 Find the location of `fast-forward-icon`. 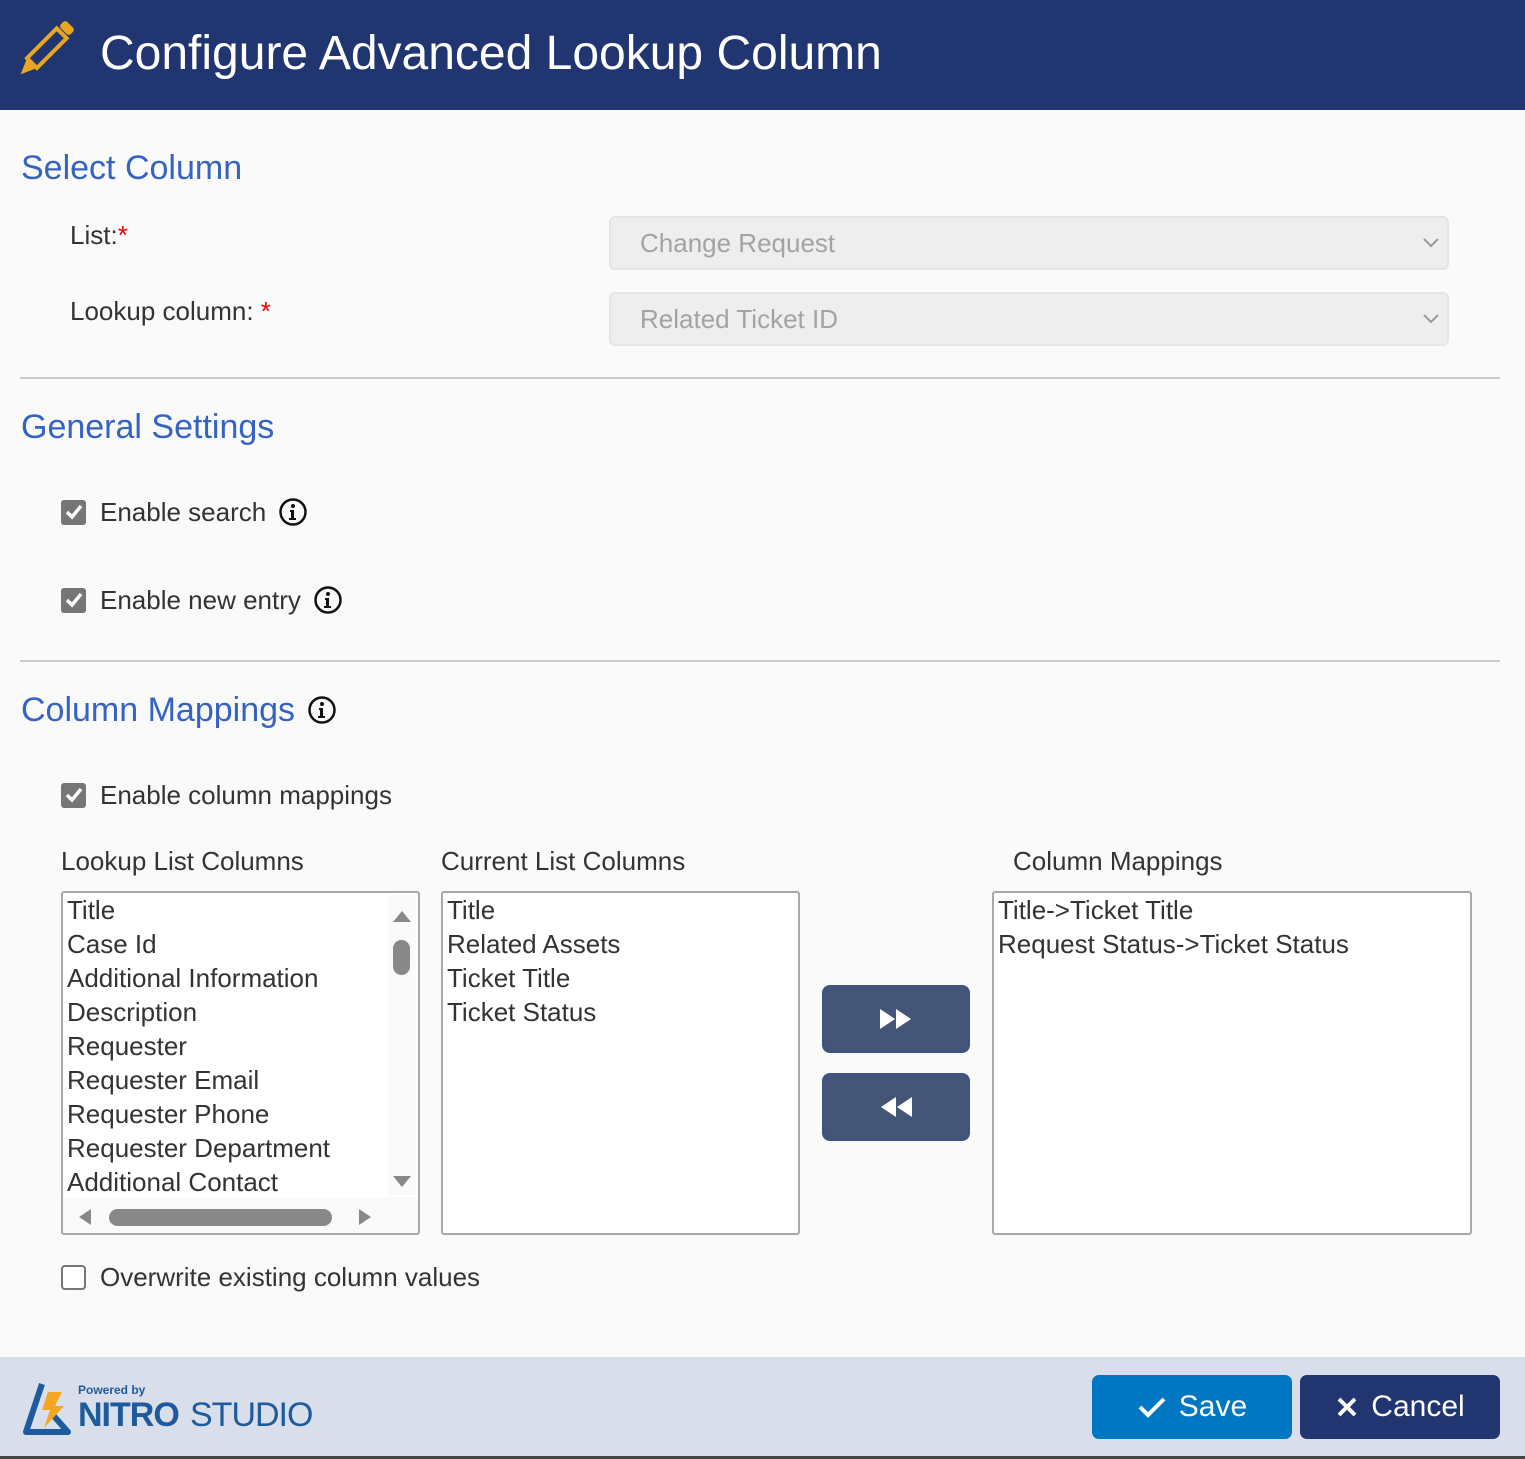

fast-forward-icon is located at coordinates (895, 1019).